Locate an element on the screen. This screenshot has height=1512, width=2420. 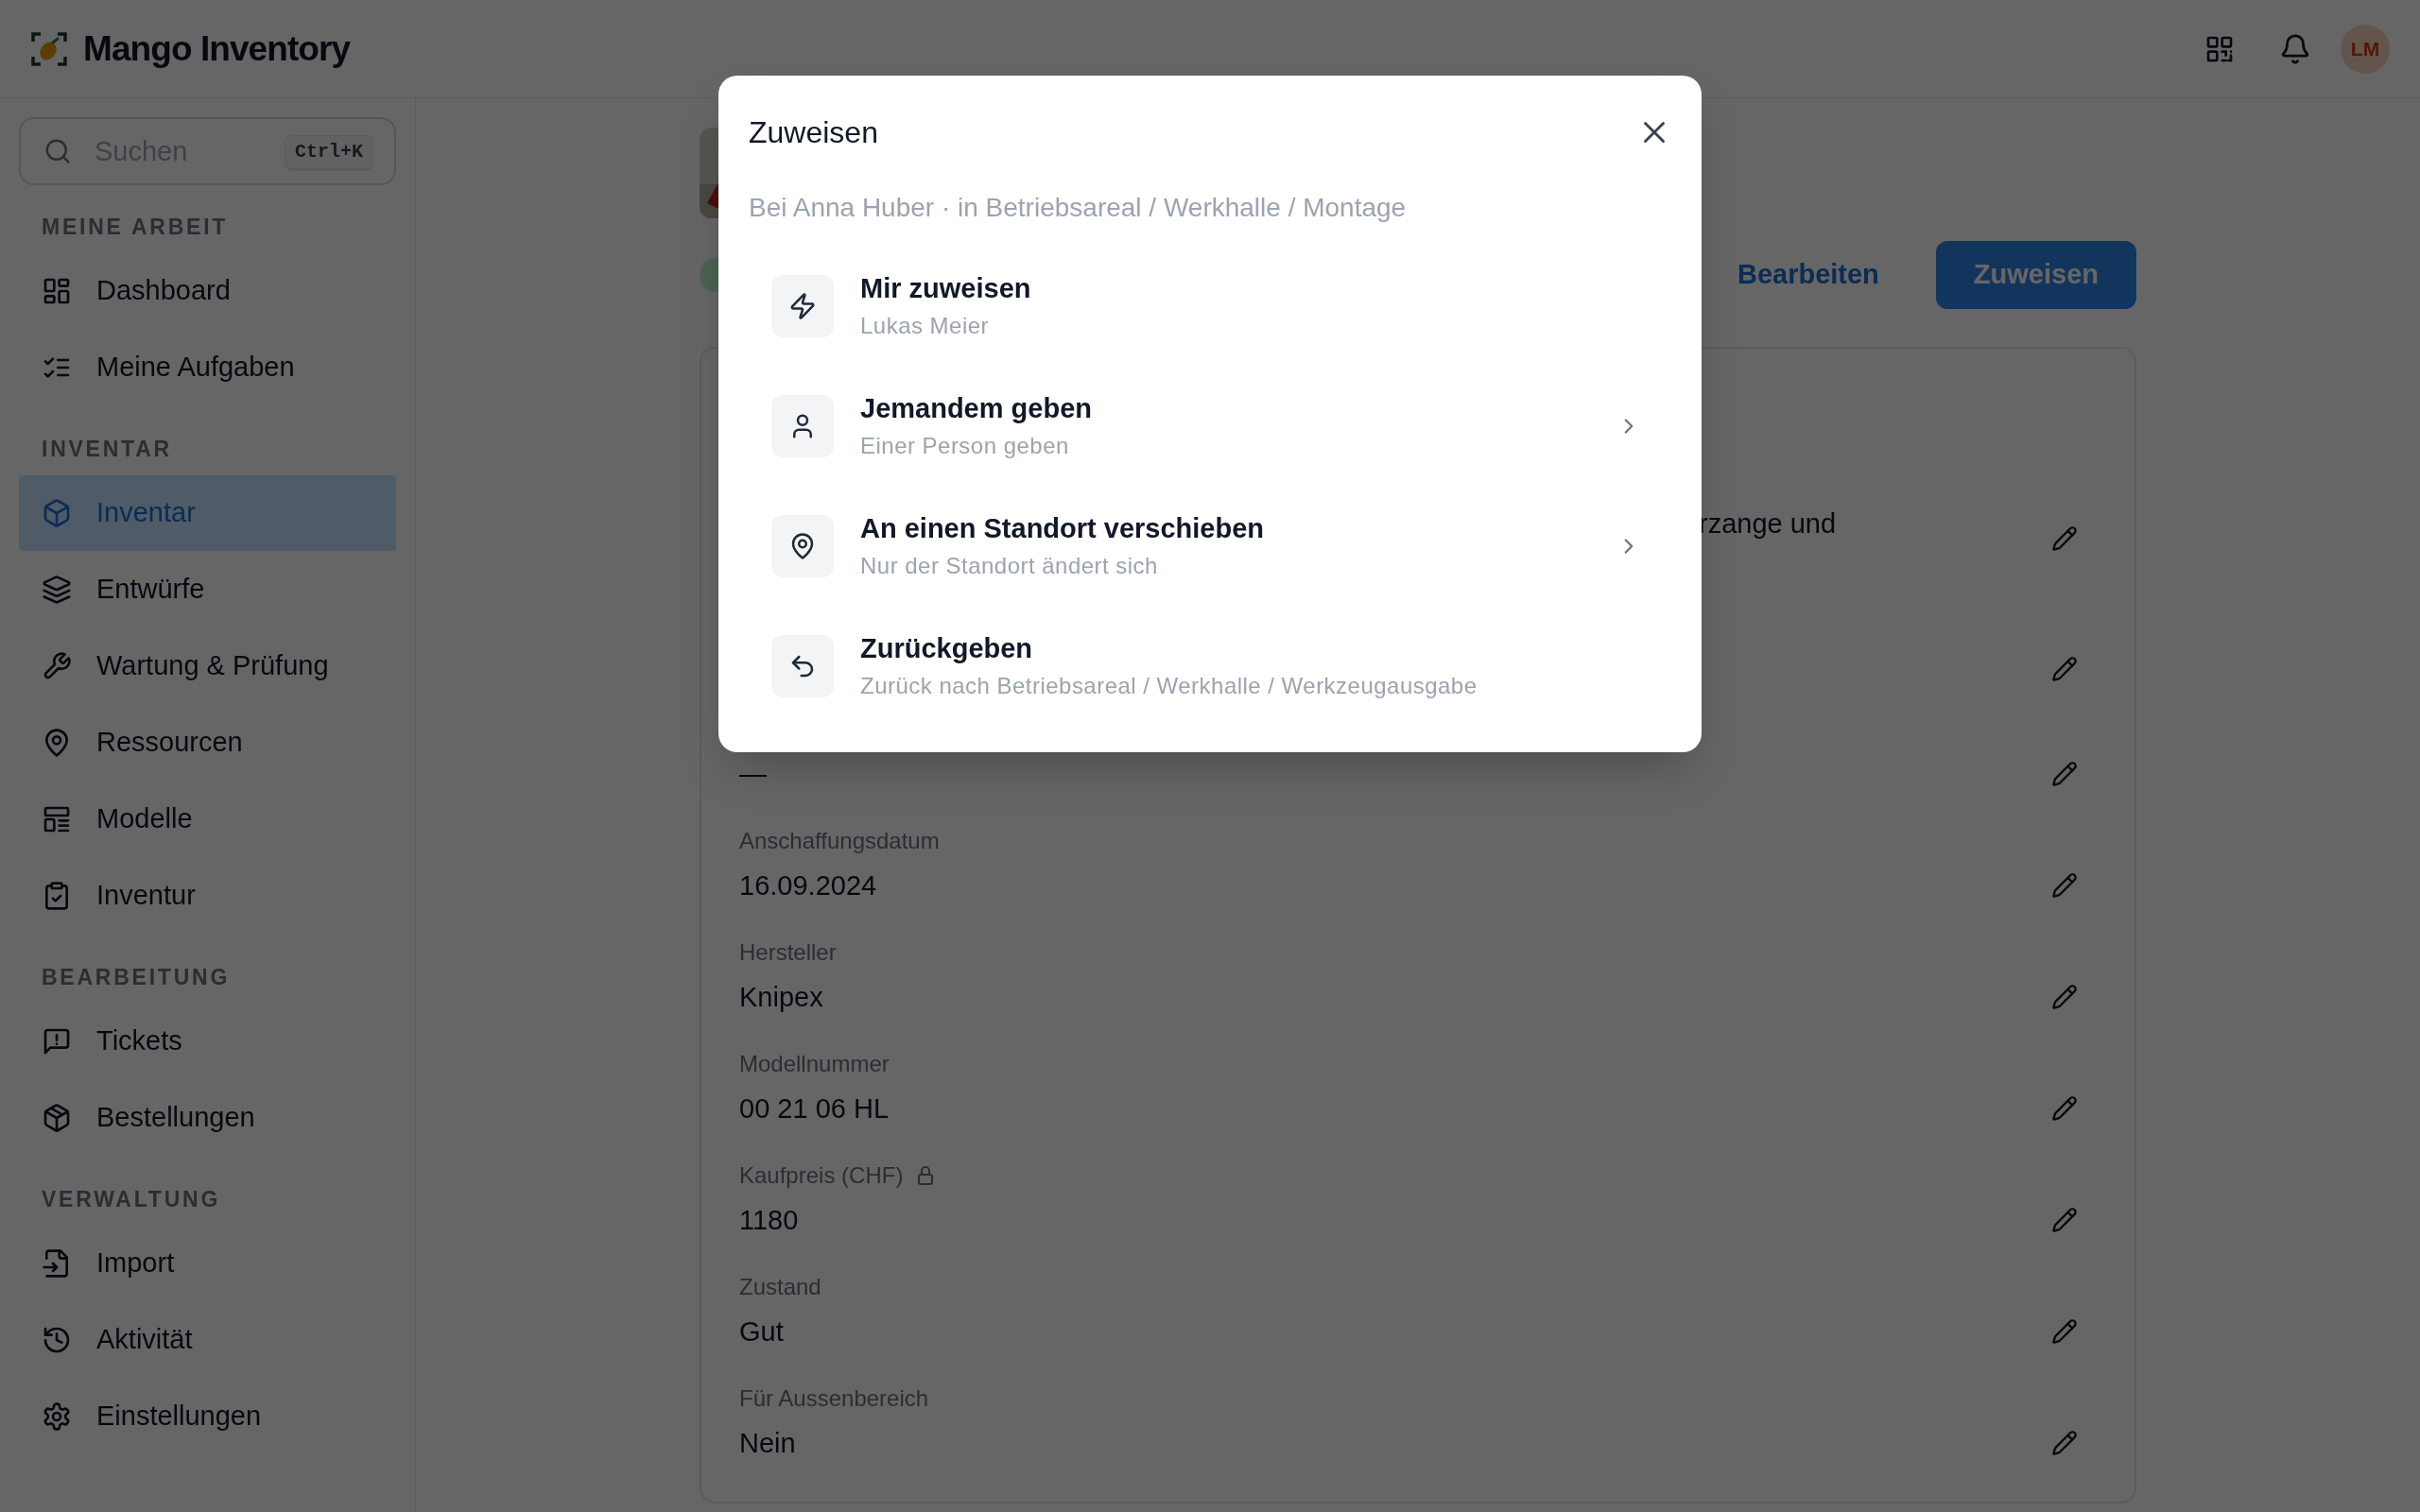
dashboard-icon is located at coordinates (57, 291).